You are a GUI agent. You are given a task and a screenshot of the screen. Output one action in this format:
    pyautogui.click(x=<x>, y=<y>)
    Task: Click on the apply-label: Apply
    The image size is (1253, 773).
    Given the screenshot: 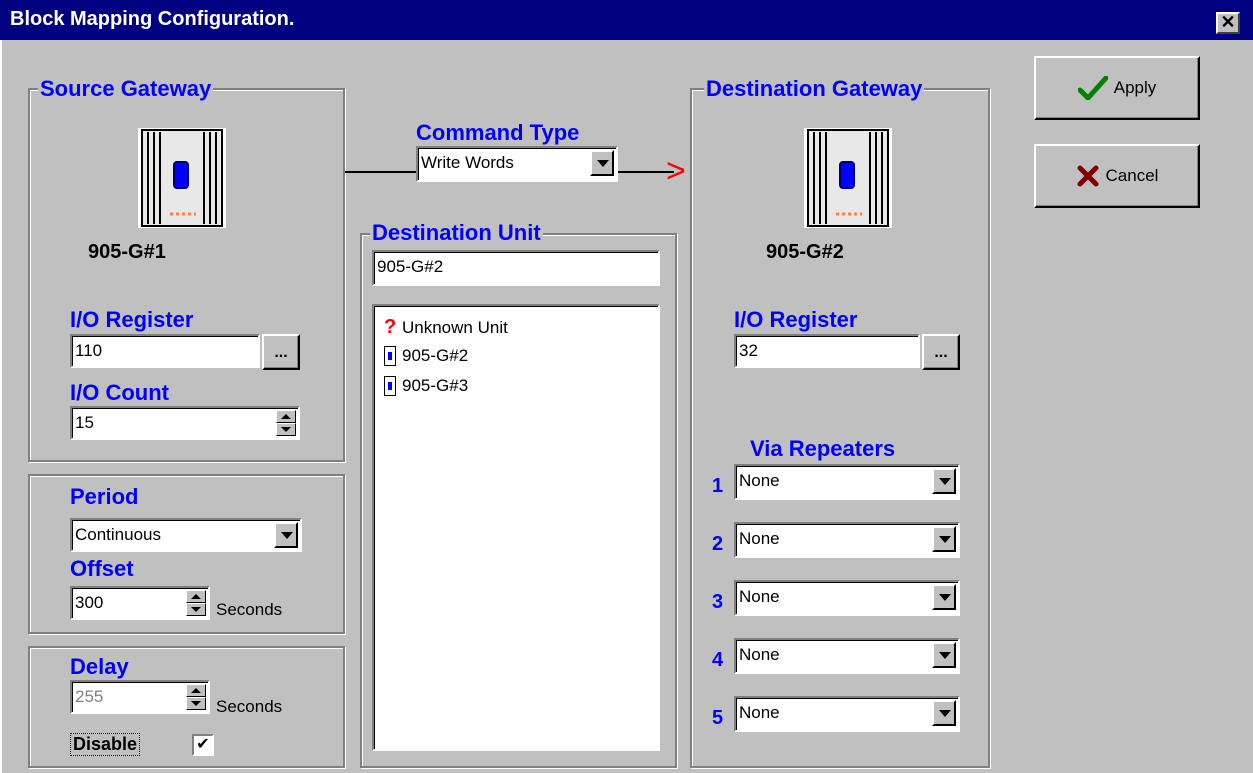 What is the action you would take?
    pyautogui.click(x=1135, y=87)
    